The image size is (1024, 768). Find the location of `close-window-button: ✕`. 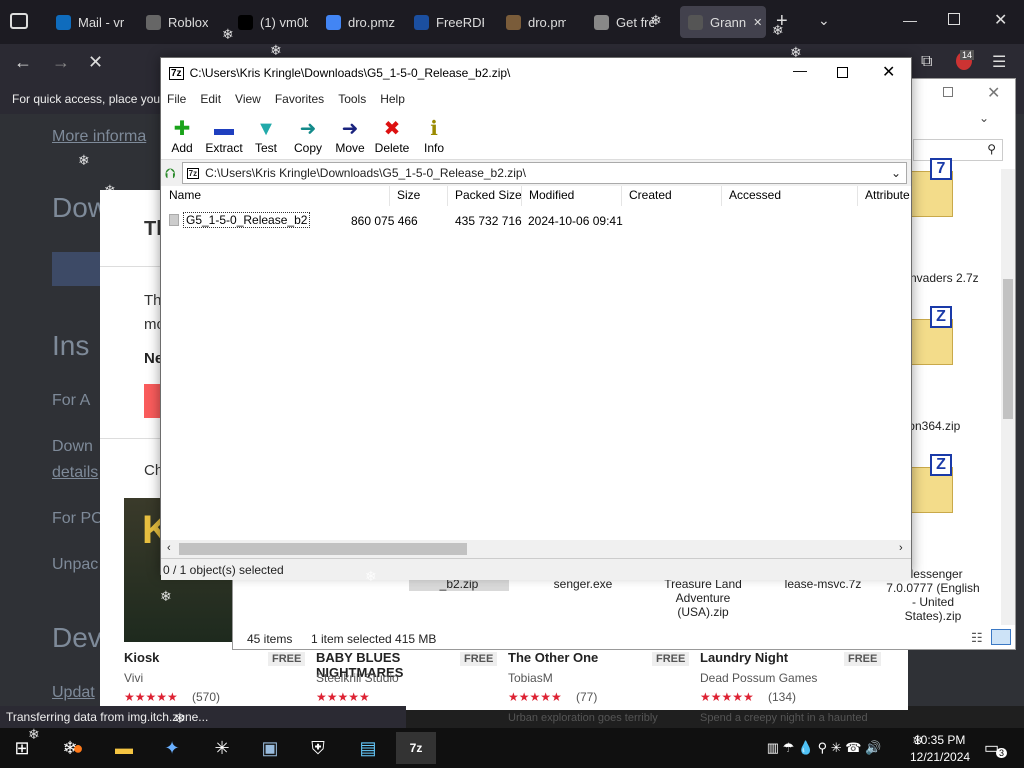

close-window-button: ✕ is located at coordinates (1000, 20).